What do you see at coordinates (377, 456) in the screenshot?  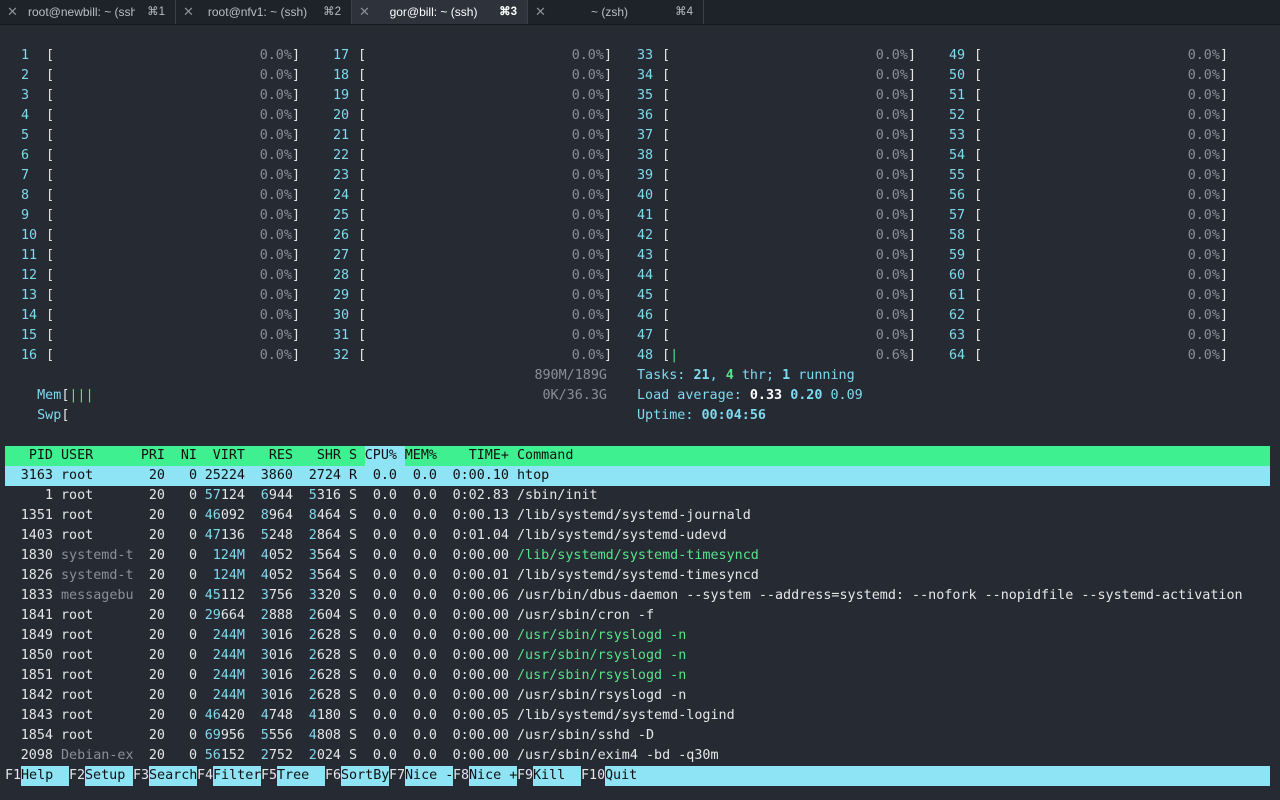 I see `column-header-cpu: CPU%` at bounding box center [377, 456].